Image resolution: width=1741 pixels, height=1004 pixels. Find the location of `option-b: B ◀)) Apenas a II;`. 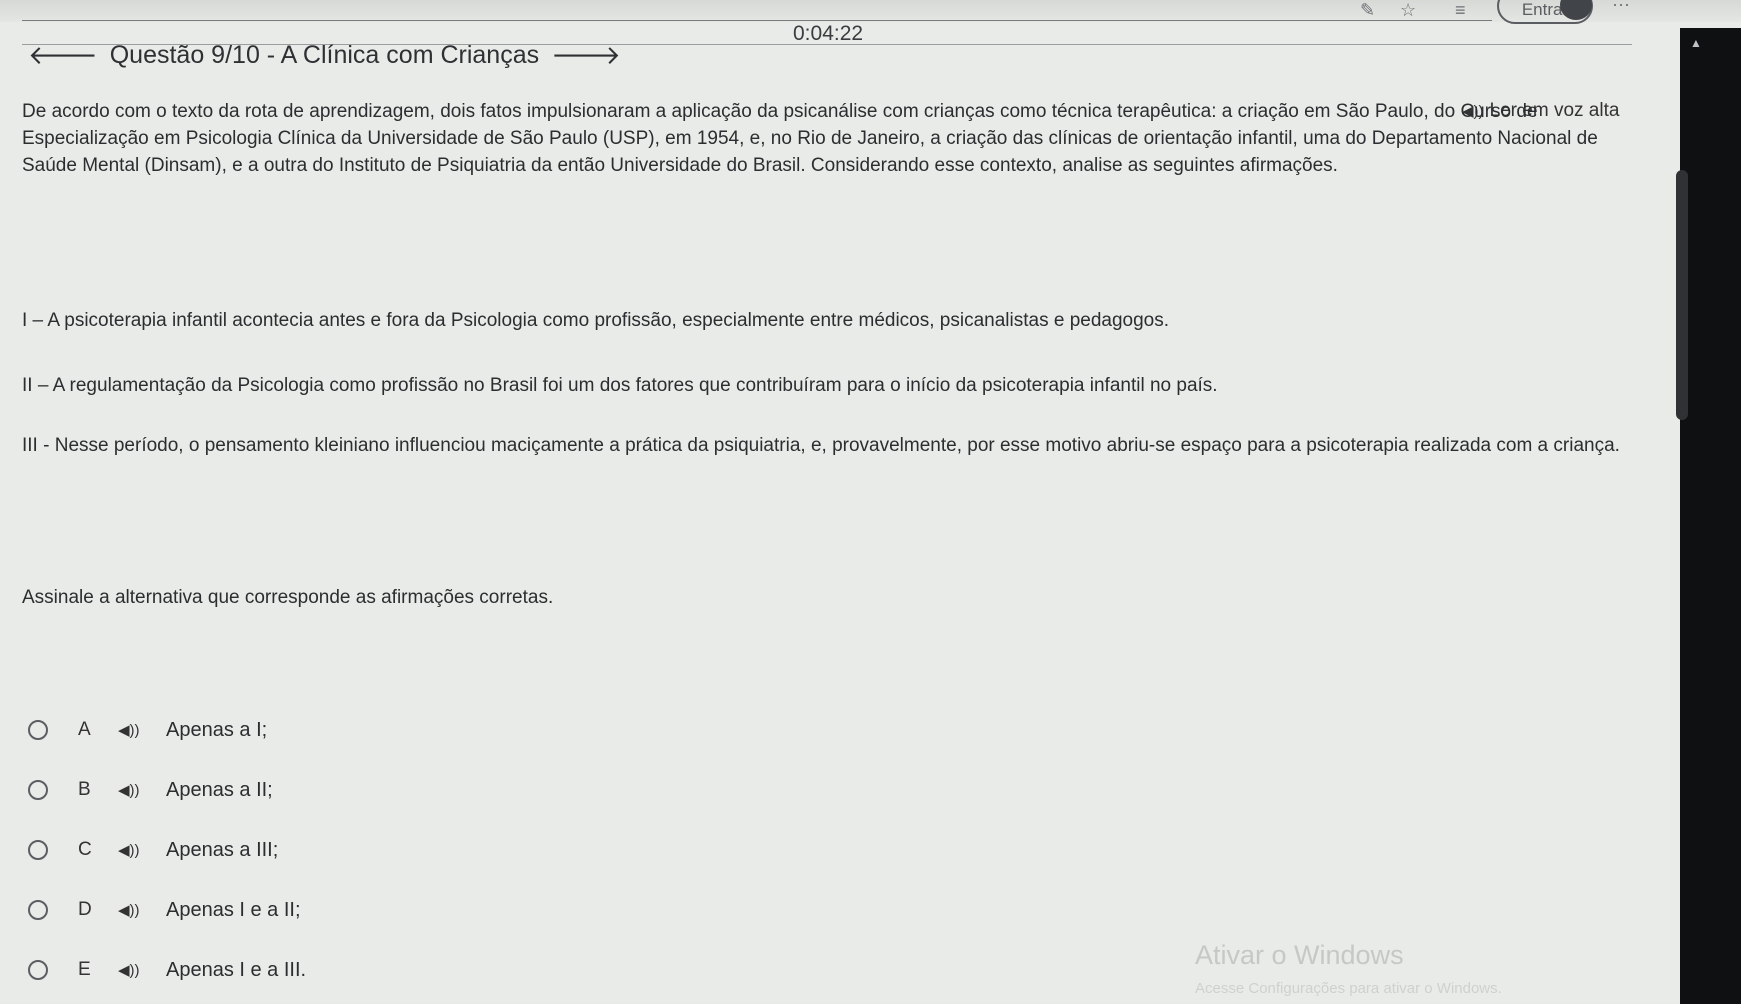

option-b: B ◀)) Apenas a II; is located at coordinates (167, 790).